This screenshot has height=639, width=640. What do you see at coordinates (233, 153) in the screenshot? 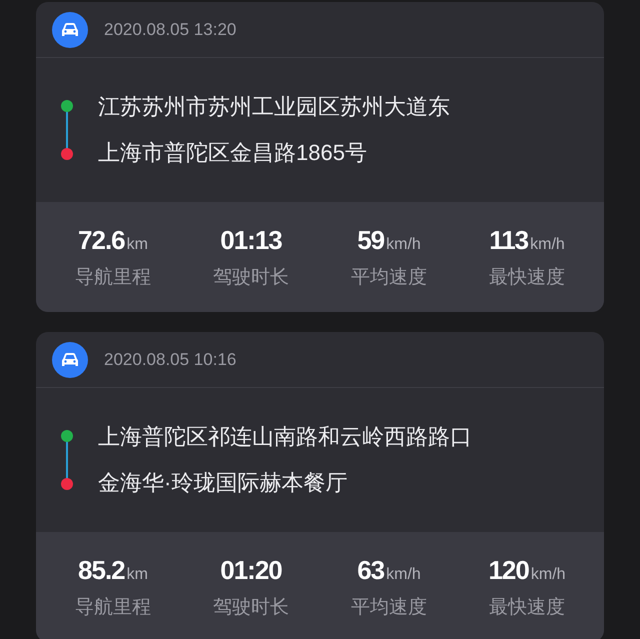
I see `end-address: 上海市普陀区金昌路1865号` at bounding box center [233, 153].